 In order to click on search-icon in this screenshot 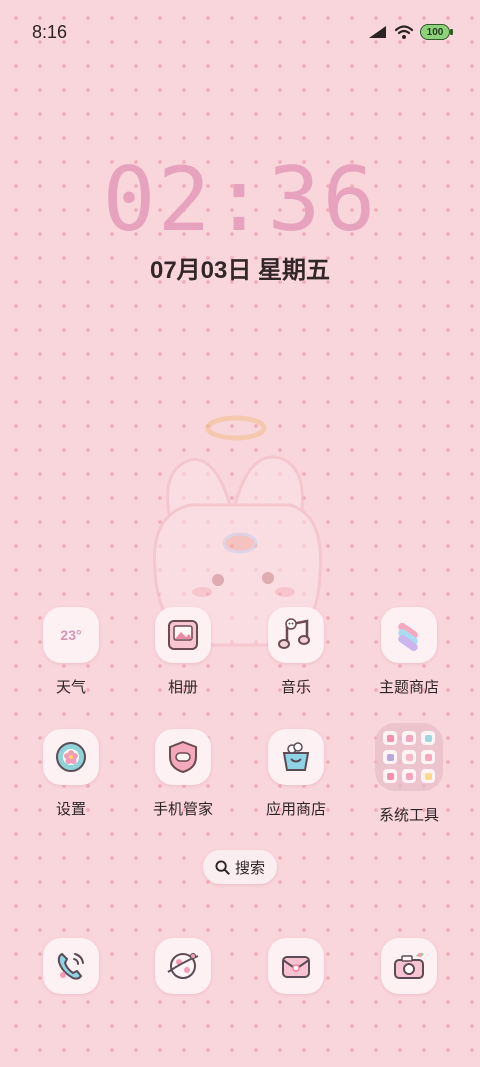, I will do `click(222, 867)`.